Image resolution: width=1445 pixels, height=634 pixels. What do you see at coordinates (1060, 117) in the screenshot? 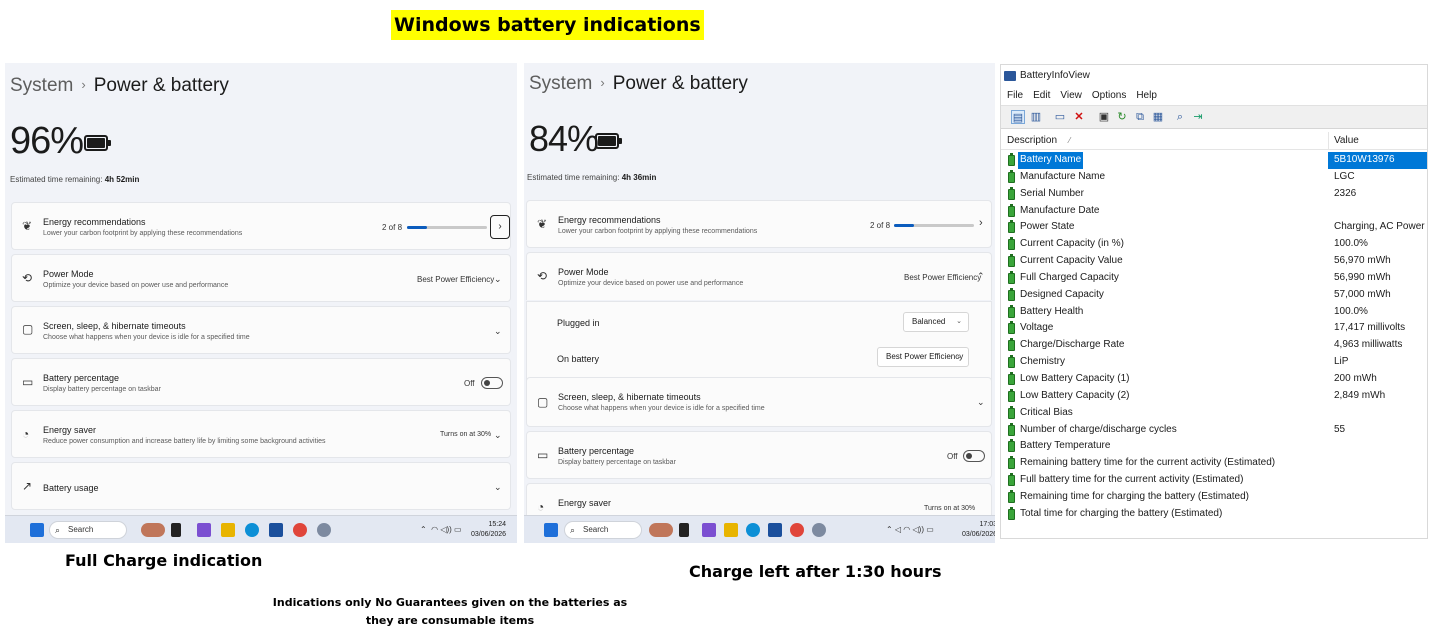
I see `window-icon: ▭` at bounding box center [1060, 117].